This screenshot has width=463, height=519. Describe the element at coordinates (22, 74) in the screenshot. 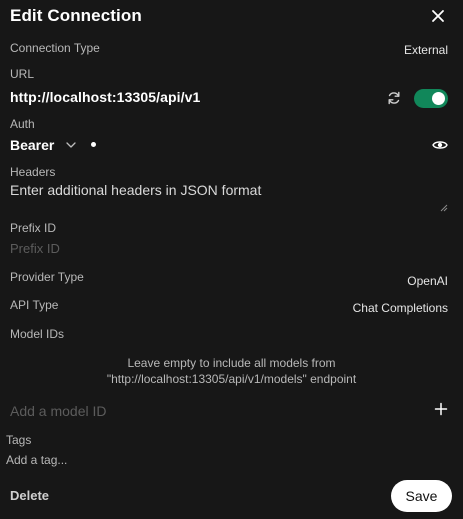

I see `url-label: URL` at that location.